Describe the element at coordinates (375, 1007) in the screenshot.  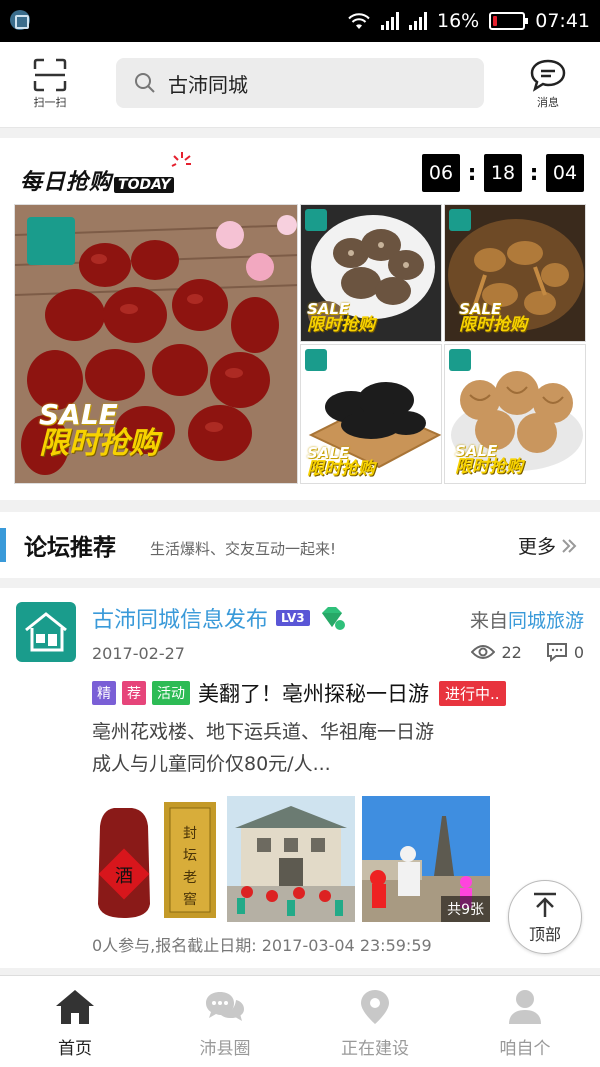
I see `location-icon` at that location.